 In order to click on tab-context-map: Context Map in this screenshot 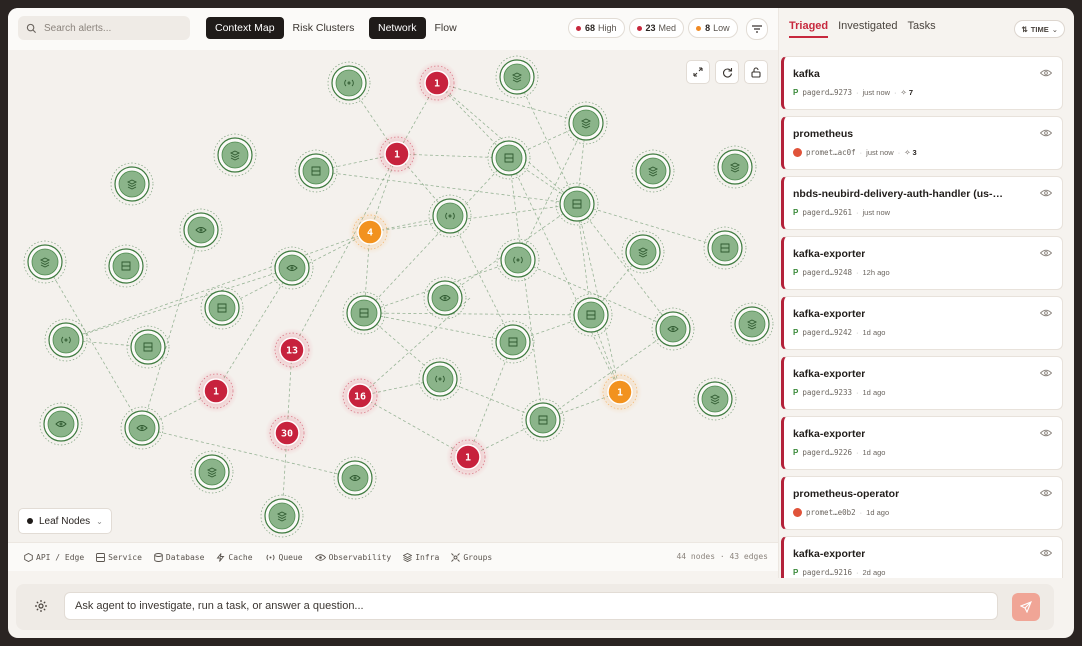, I will do `click(245, 28)`.